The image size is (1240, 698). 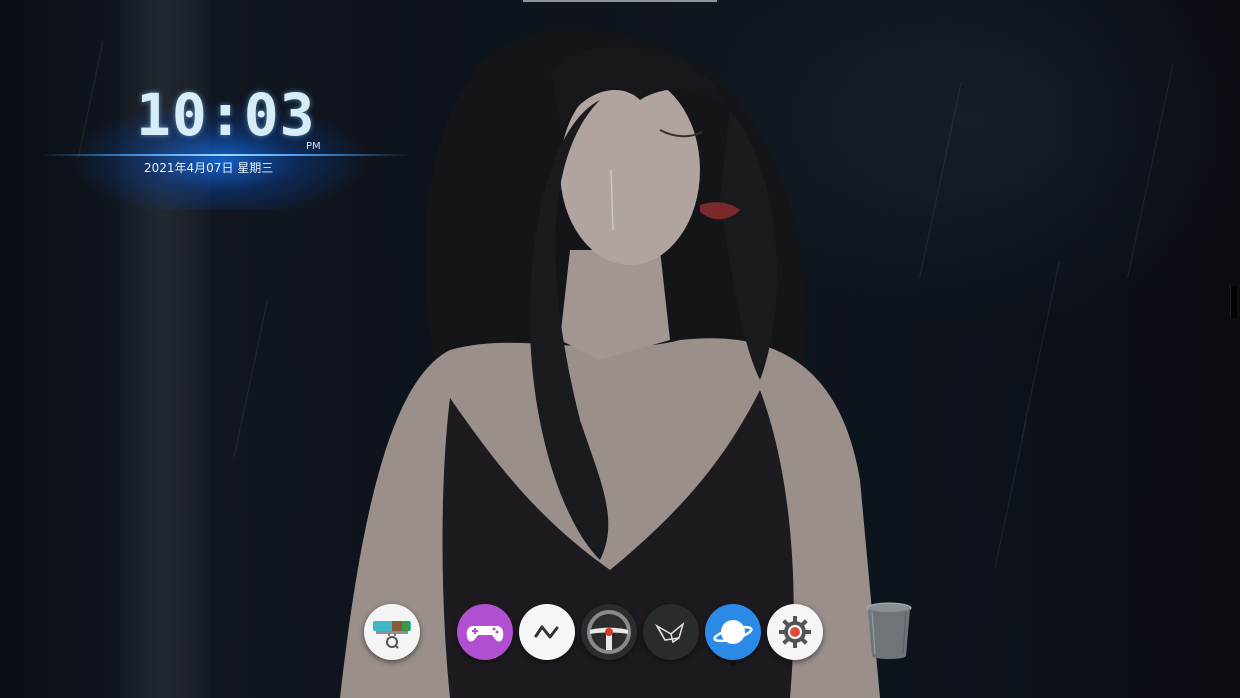 I want to click on planet-icon, so click(x=733, y=632).